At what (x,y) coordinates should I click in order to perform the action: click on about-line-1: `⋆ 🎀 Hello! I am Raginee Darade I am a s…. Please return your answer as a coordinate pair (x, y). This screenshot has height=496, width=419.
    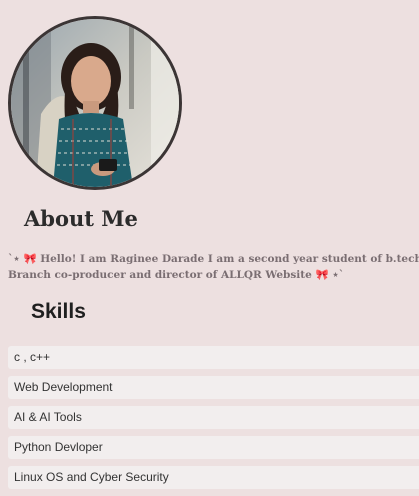
    Looking at the image, I should click on (213, 259).